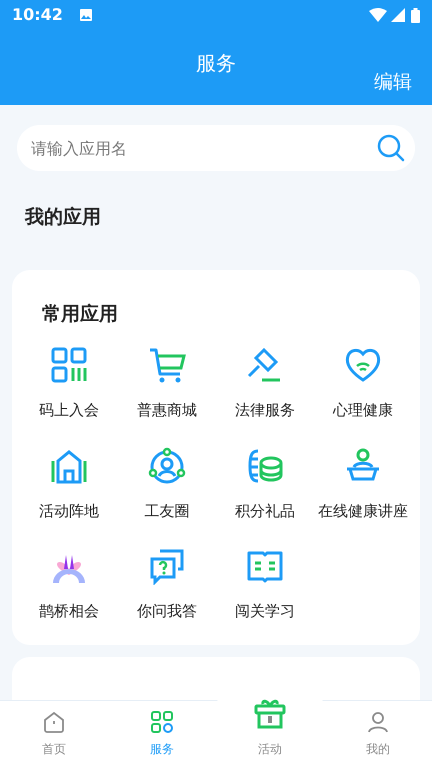 Image resolution: width=432 pixels, height=768 pixels. What do you see at coordinates (162, 722) in the screenshot?
I see `grid-icon` at bounding box center [162, 722].